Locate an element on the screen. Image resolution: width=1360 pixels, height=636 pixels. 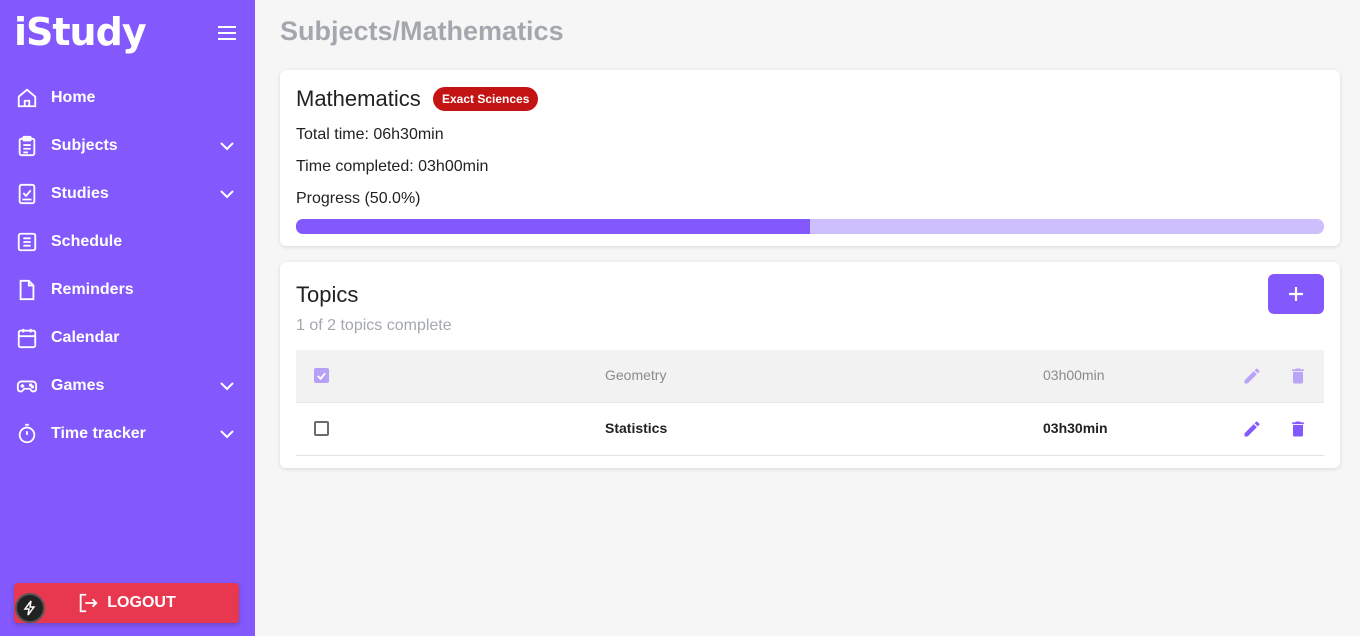
plus-icon is located at coordinates (1296, 294).